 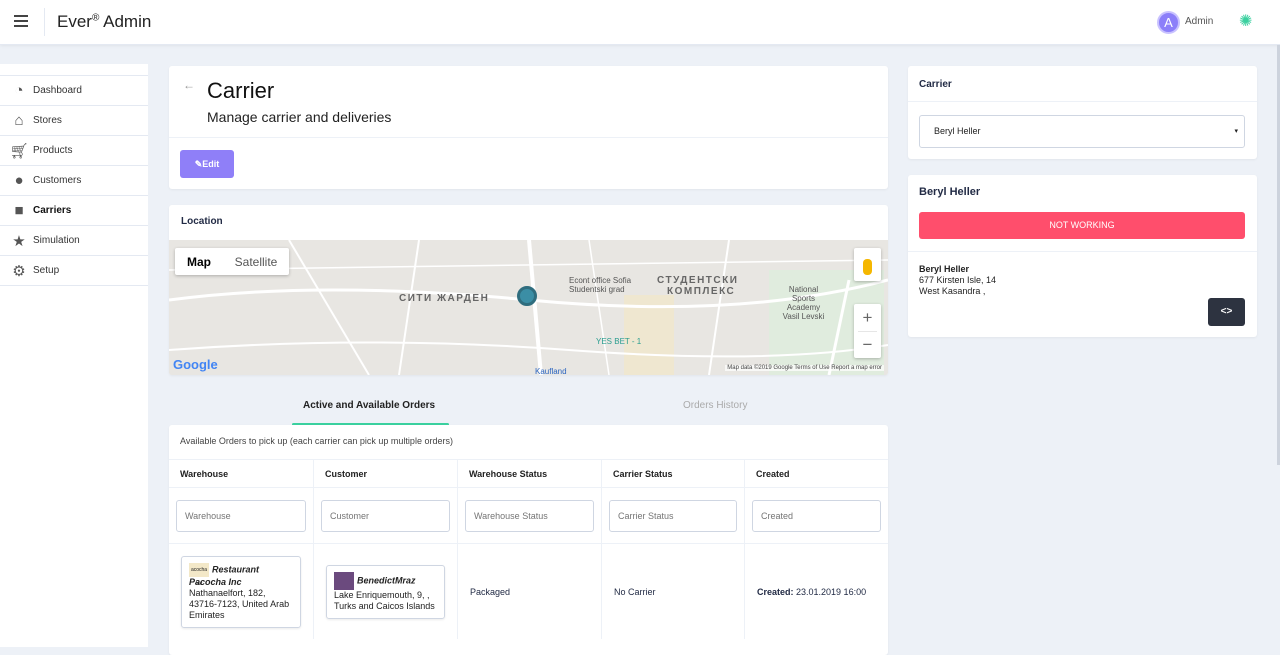 What do you see at coordinates (950, 192) in the screenshot?
I see `carrier-name: Beryl Heller` at bounding box center [950, 192].